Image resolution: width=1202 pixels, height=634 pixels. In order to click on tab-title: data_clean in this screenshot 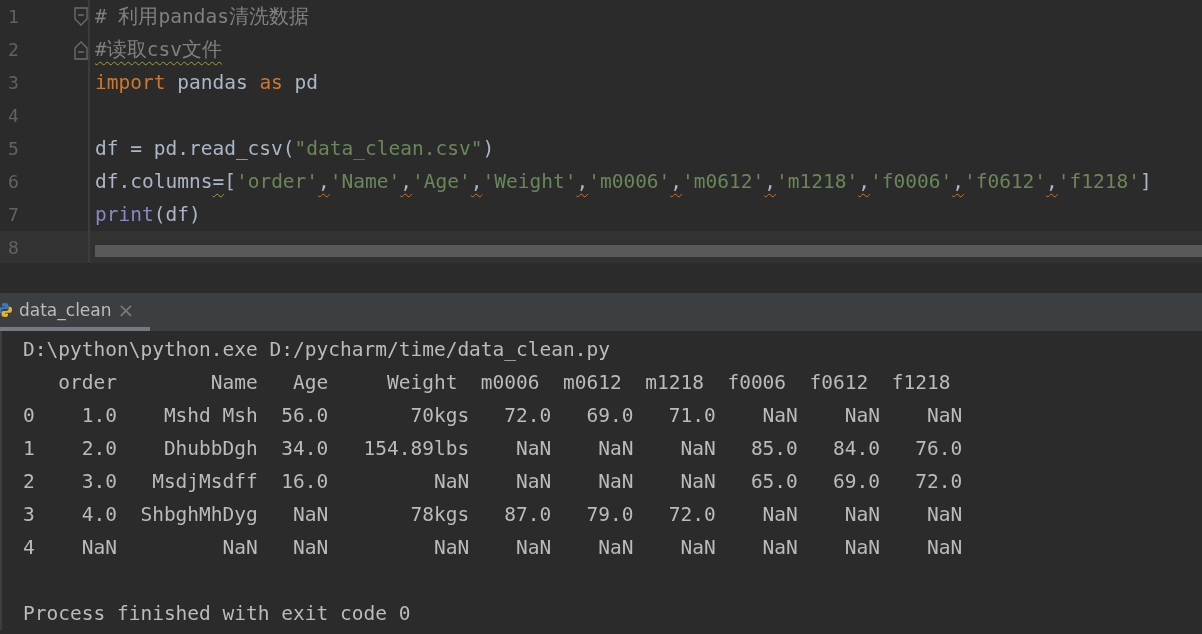, I will do `click(65, 310)`.